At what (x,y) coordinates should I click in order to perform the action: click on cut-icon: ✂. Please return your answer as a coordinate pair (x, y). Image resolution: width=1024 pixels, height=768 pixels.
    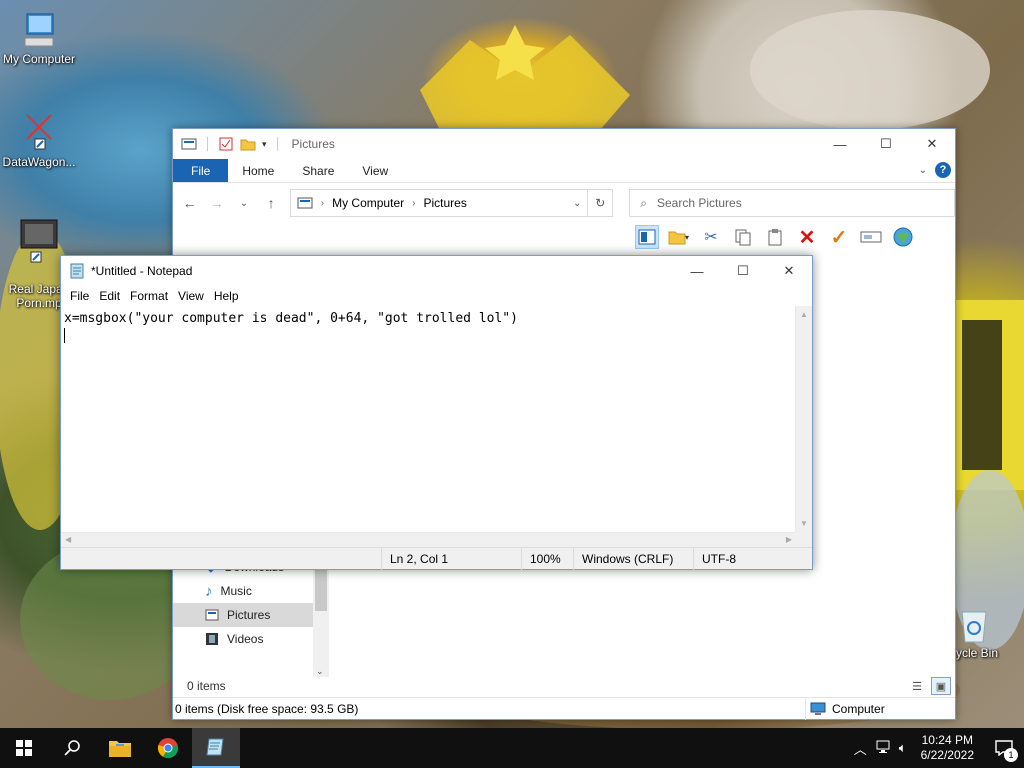
    Looking at the image, I should click on (711, 237).